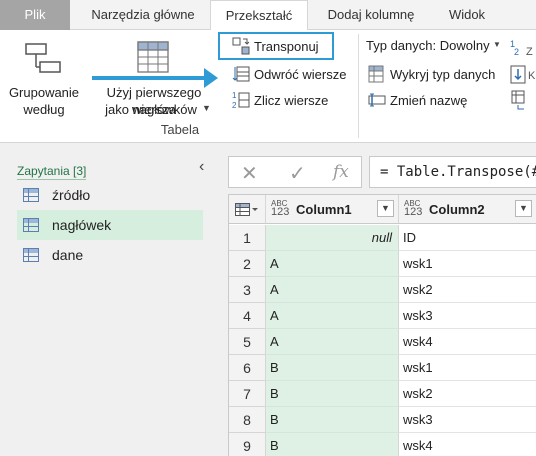 This screenshot has height=456, width=536. Describe the element at coordinates (201, 167) in the screenshot. I see `collapse-pane-icon: ‹` at that location.